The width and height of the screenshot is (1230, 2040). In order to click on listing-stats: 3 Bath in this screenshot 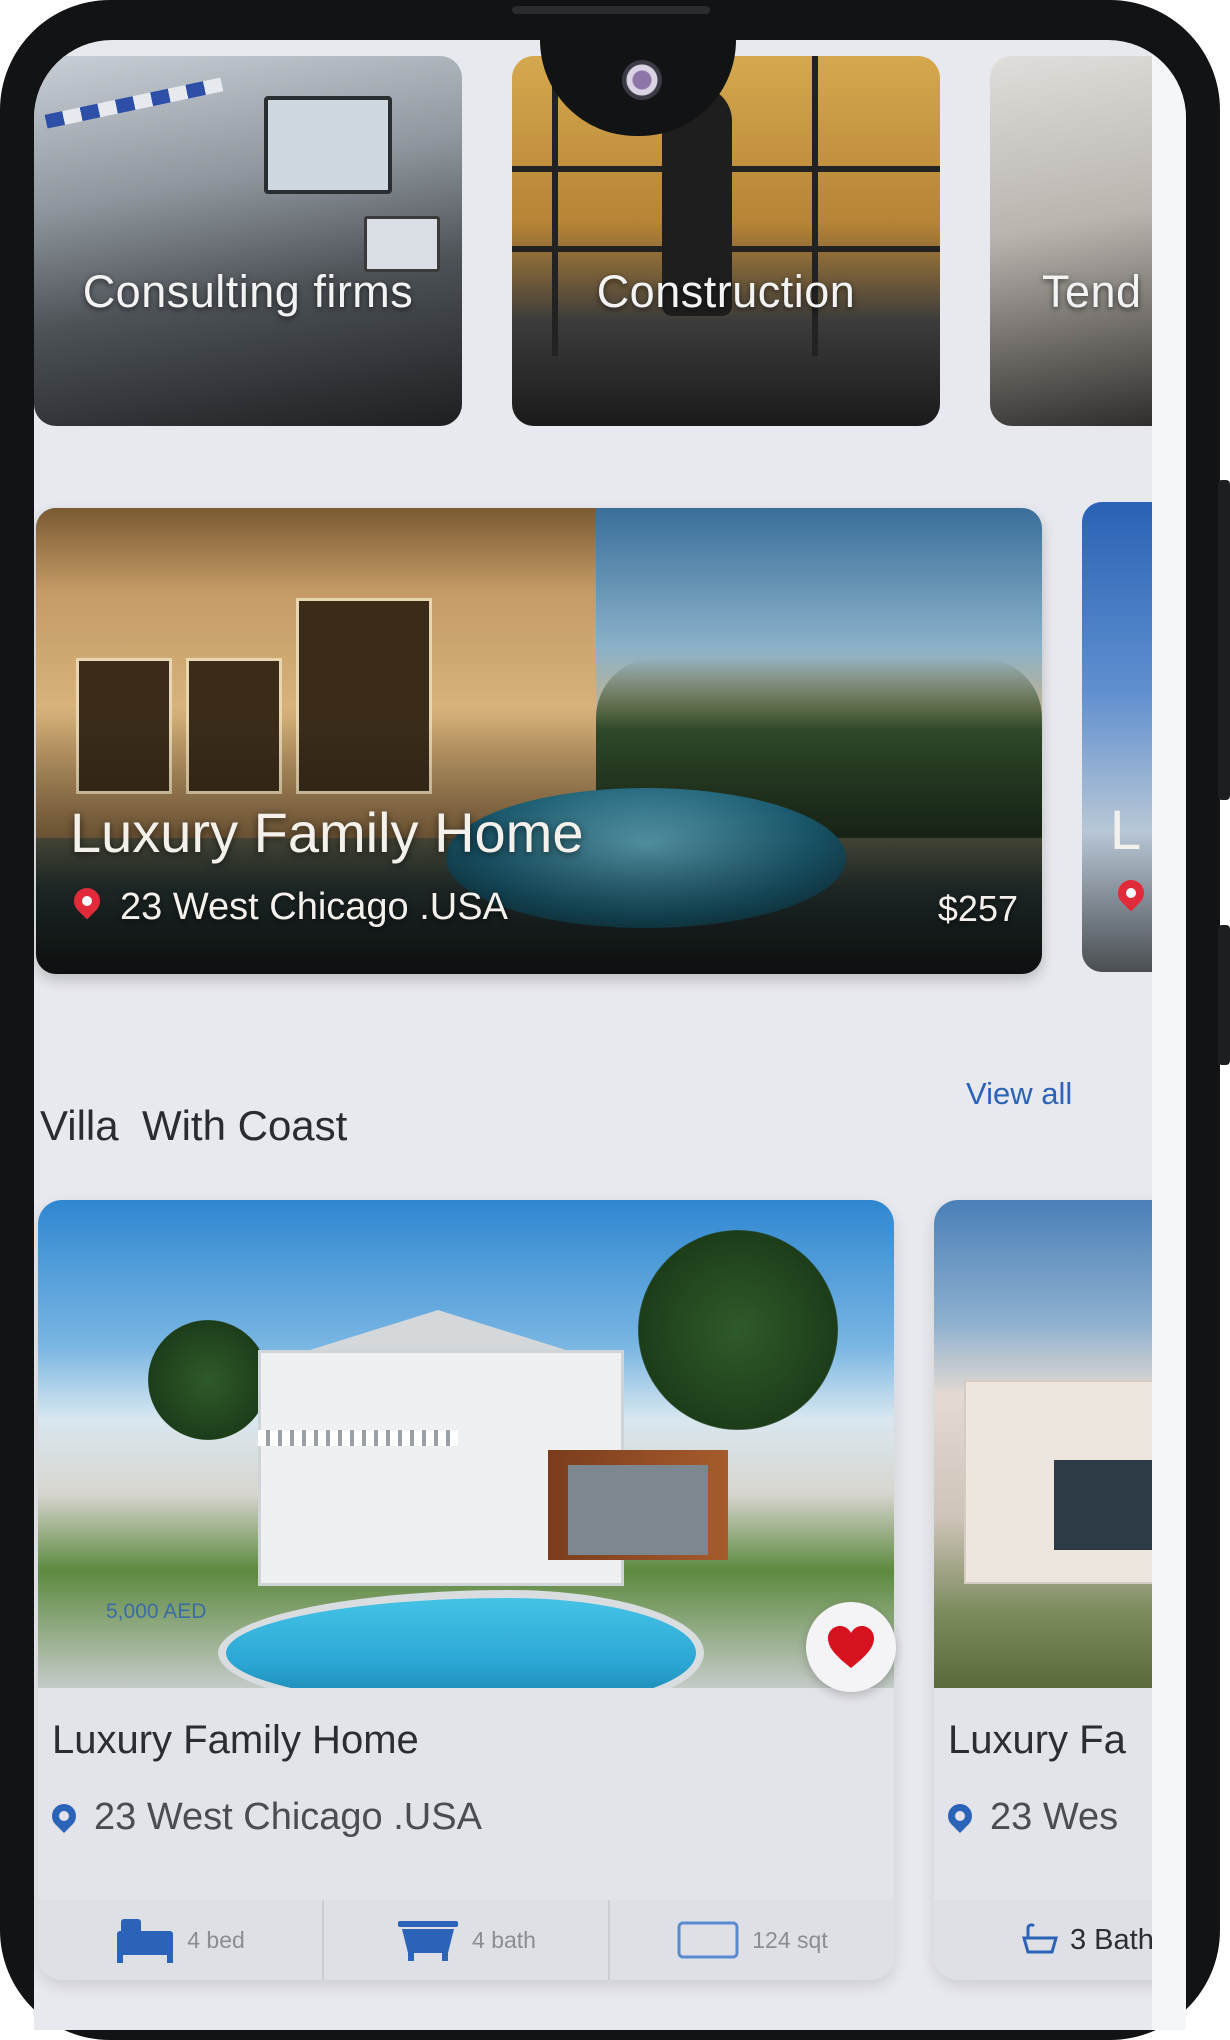, I will do `click(1043, 1940)`.